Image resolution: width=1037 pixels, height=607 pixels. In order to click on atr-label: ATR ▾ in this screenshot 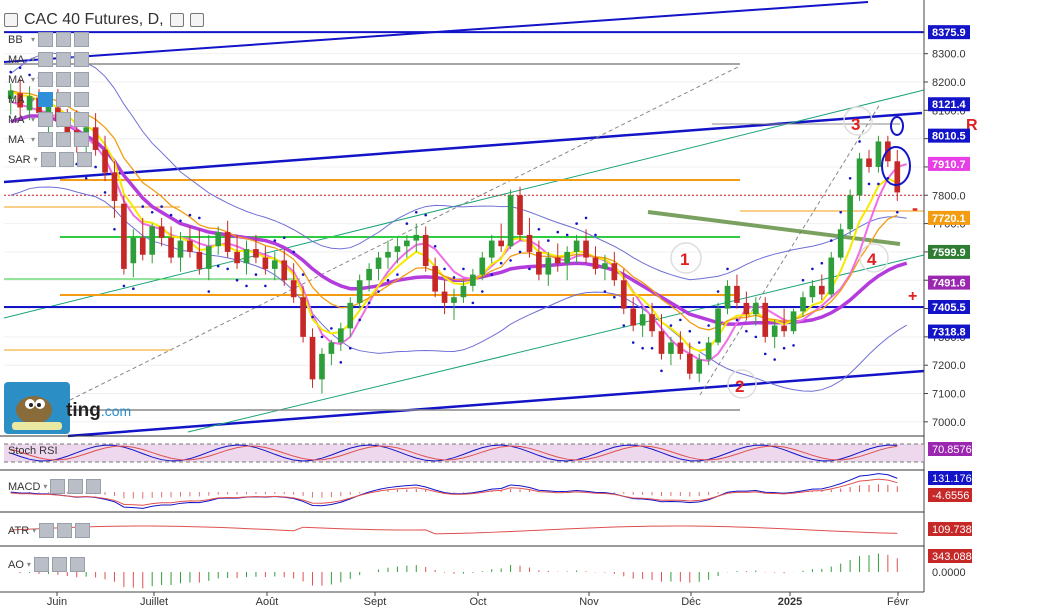, I will do `click(49, 530)`.